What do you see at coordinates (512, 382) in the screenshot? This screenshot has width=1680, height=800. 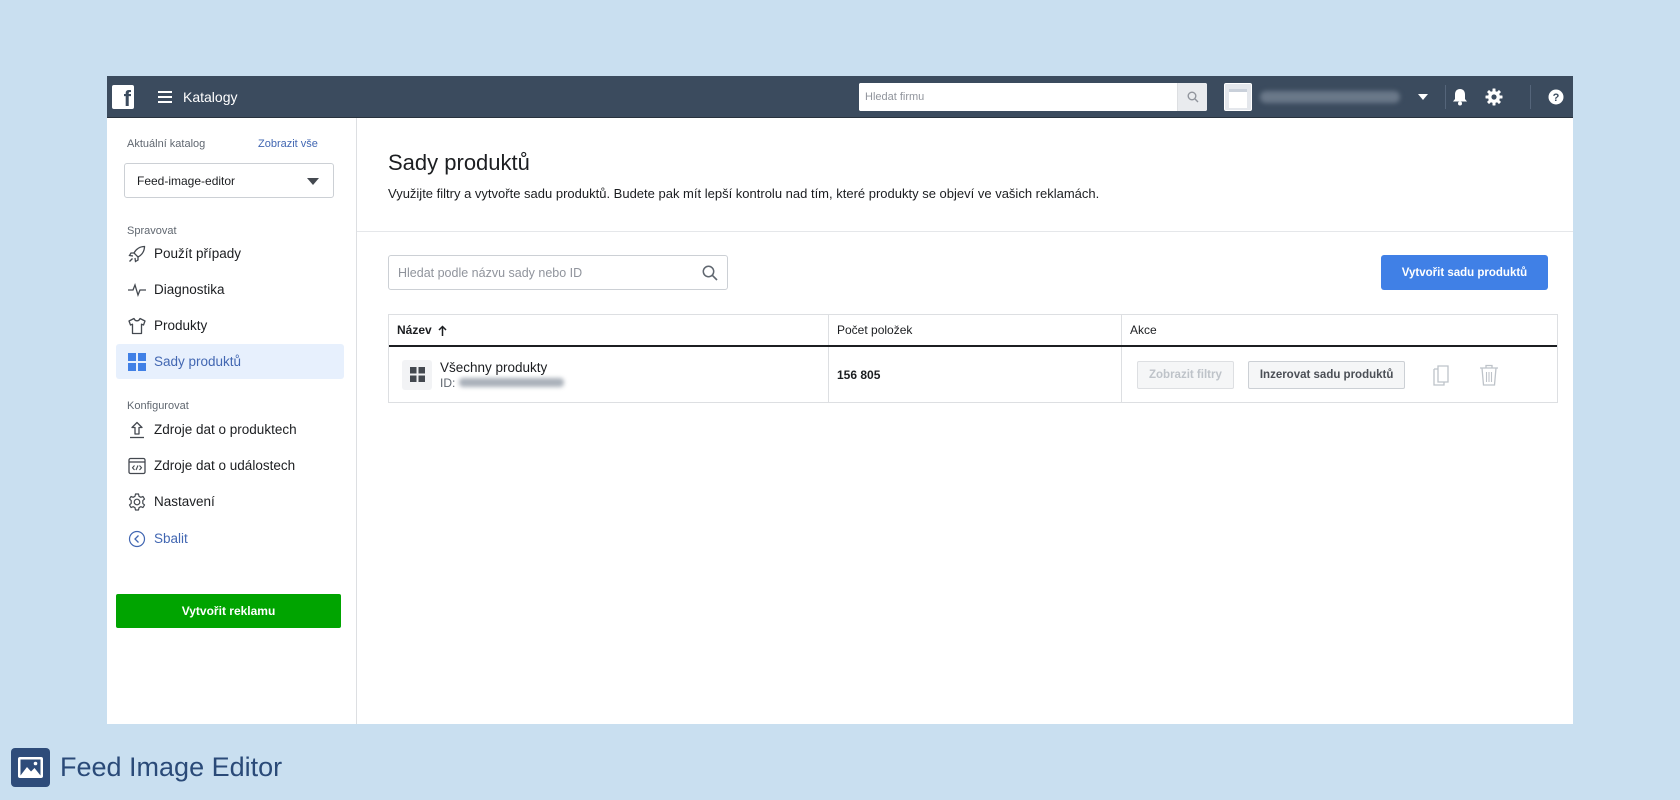 I see `product-set-id-redacted` at bounding box center [512, 382].